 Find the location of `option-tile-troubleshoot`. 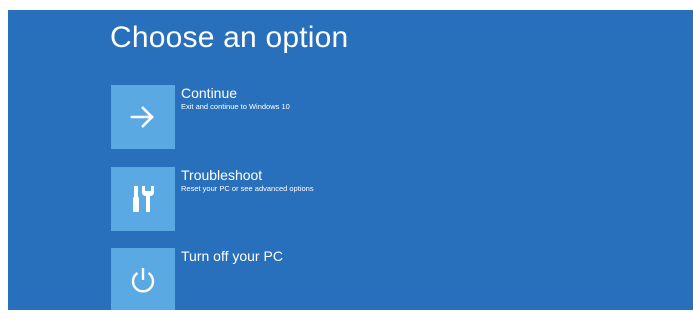

option-tile-troubleshoot is located at coordinates (143, 199).